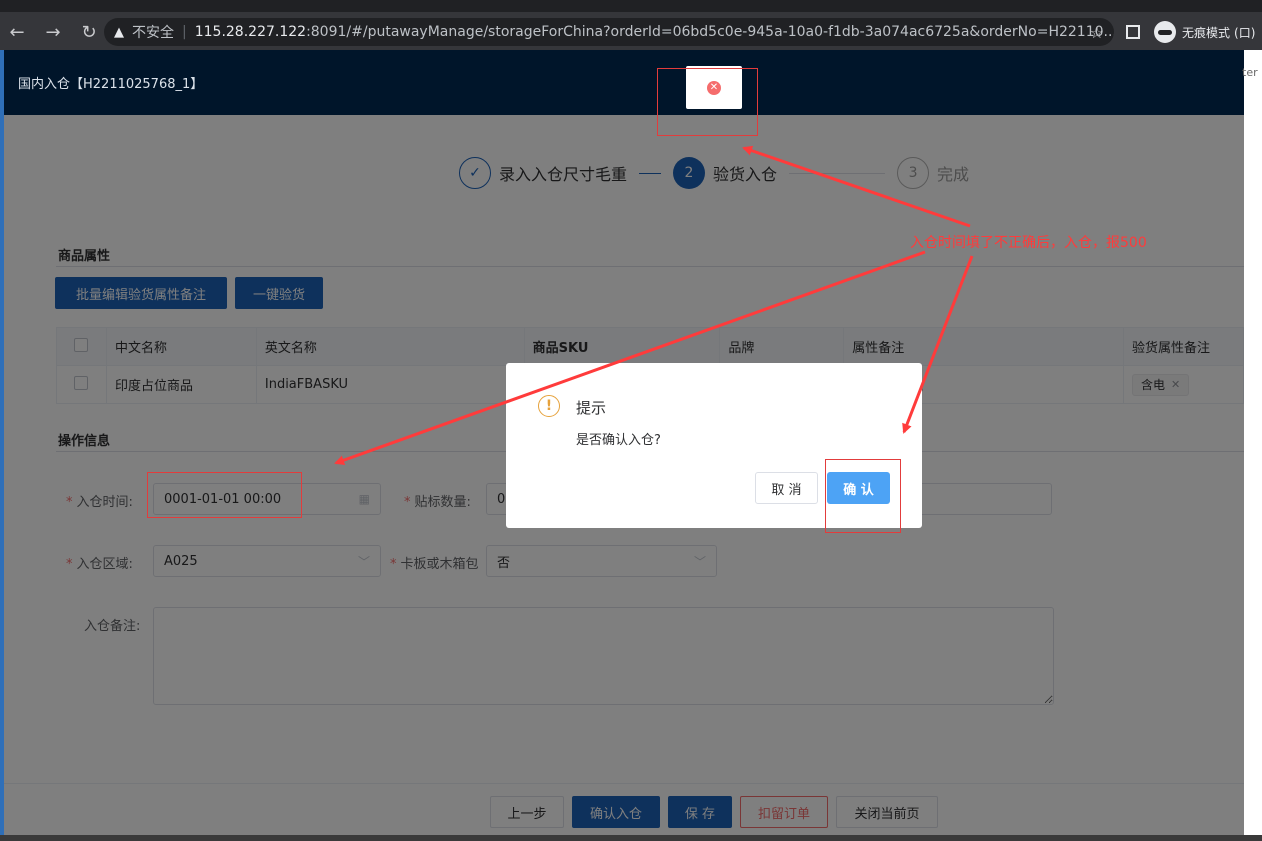 The height and width of the screenshot is (841, 1262). Describe the element at coordinates (153, 33) in the screenshot. I see `security-label: 不安全` at that location.